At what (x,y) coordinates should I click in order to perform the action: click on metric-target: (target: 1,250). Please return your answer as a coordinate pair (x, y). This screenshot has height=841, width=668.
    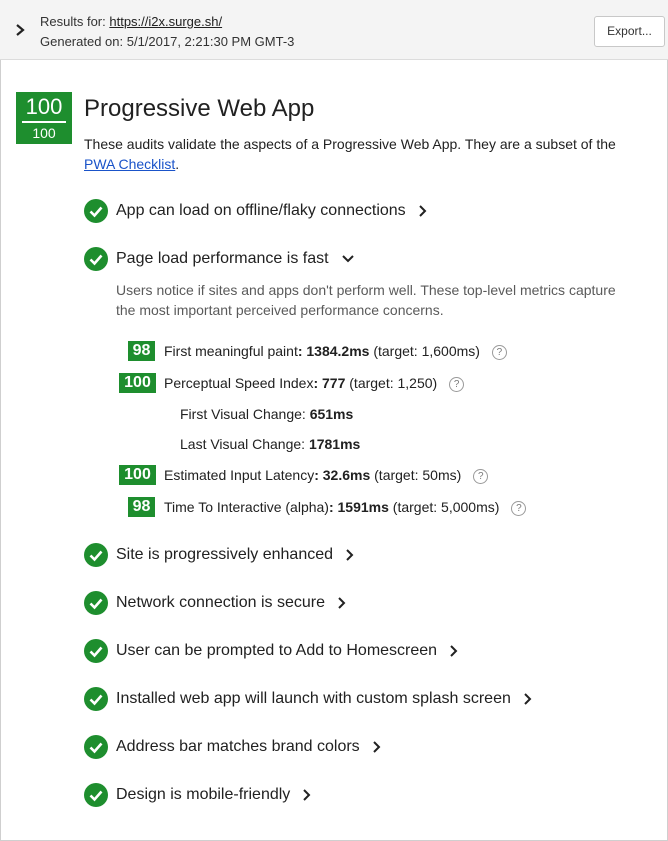
    Looking at the image, I should click on (391, 383).